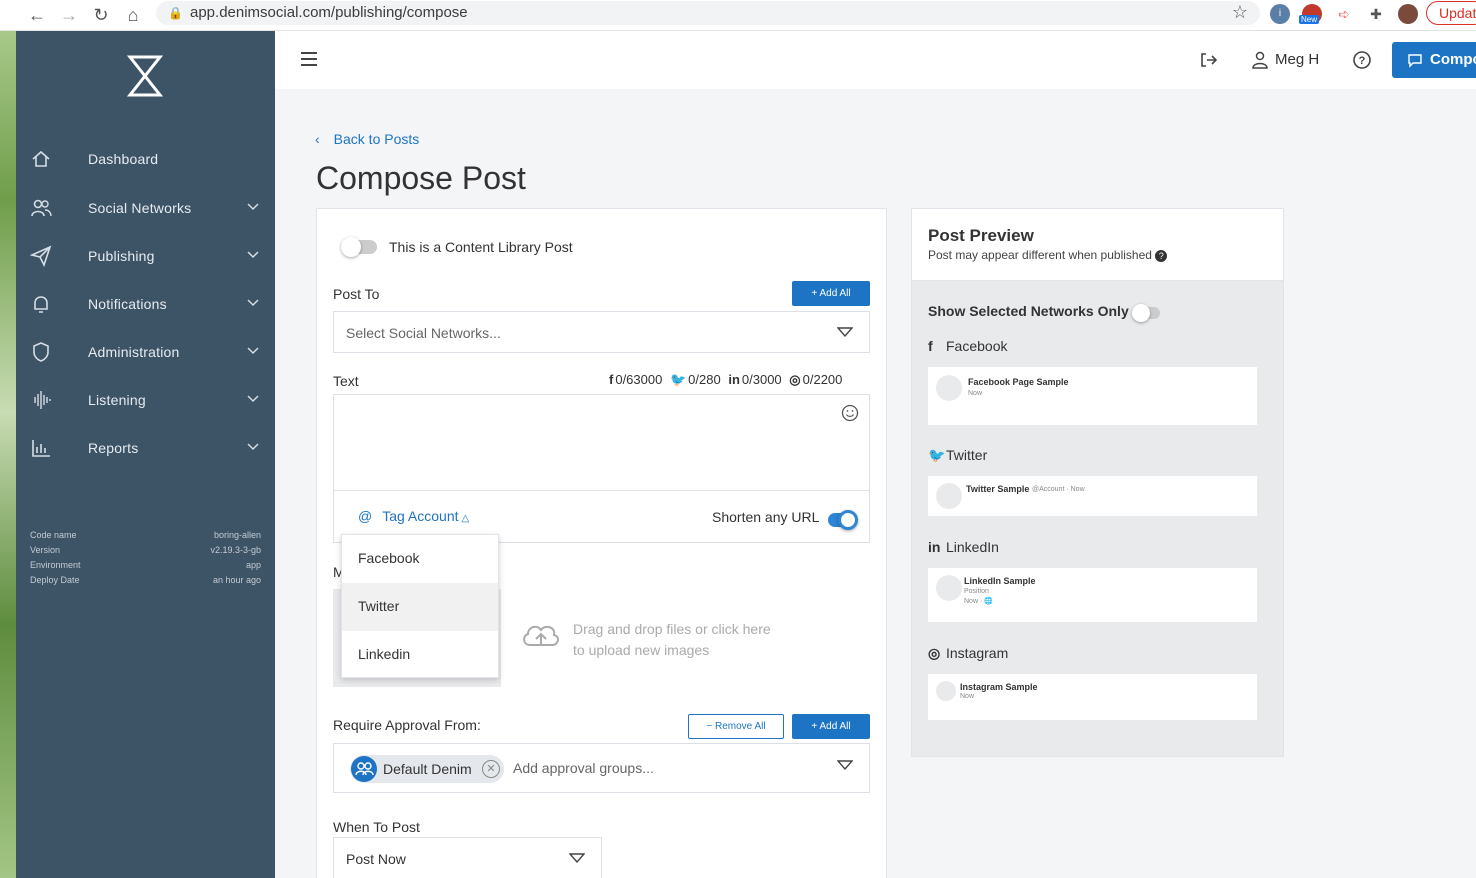 The width and height of the screenshot is (1476, 878). I want to click on reload-icon: ↻, so click(101, 15).